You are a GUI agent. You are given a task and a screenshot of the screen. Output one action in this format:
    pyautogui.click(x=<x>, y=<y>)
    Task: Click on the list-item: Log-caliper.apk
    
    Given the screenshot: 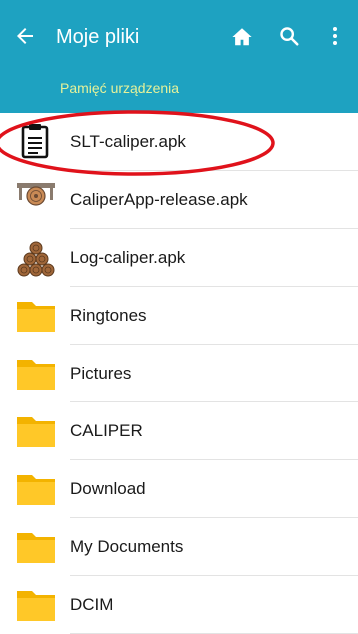 What is the action you would take?
    pyautogui.click(x=179, y=258)
    